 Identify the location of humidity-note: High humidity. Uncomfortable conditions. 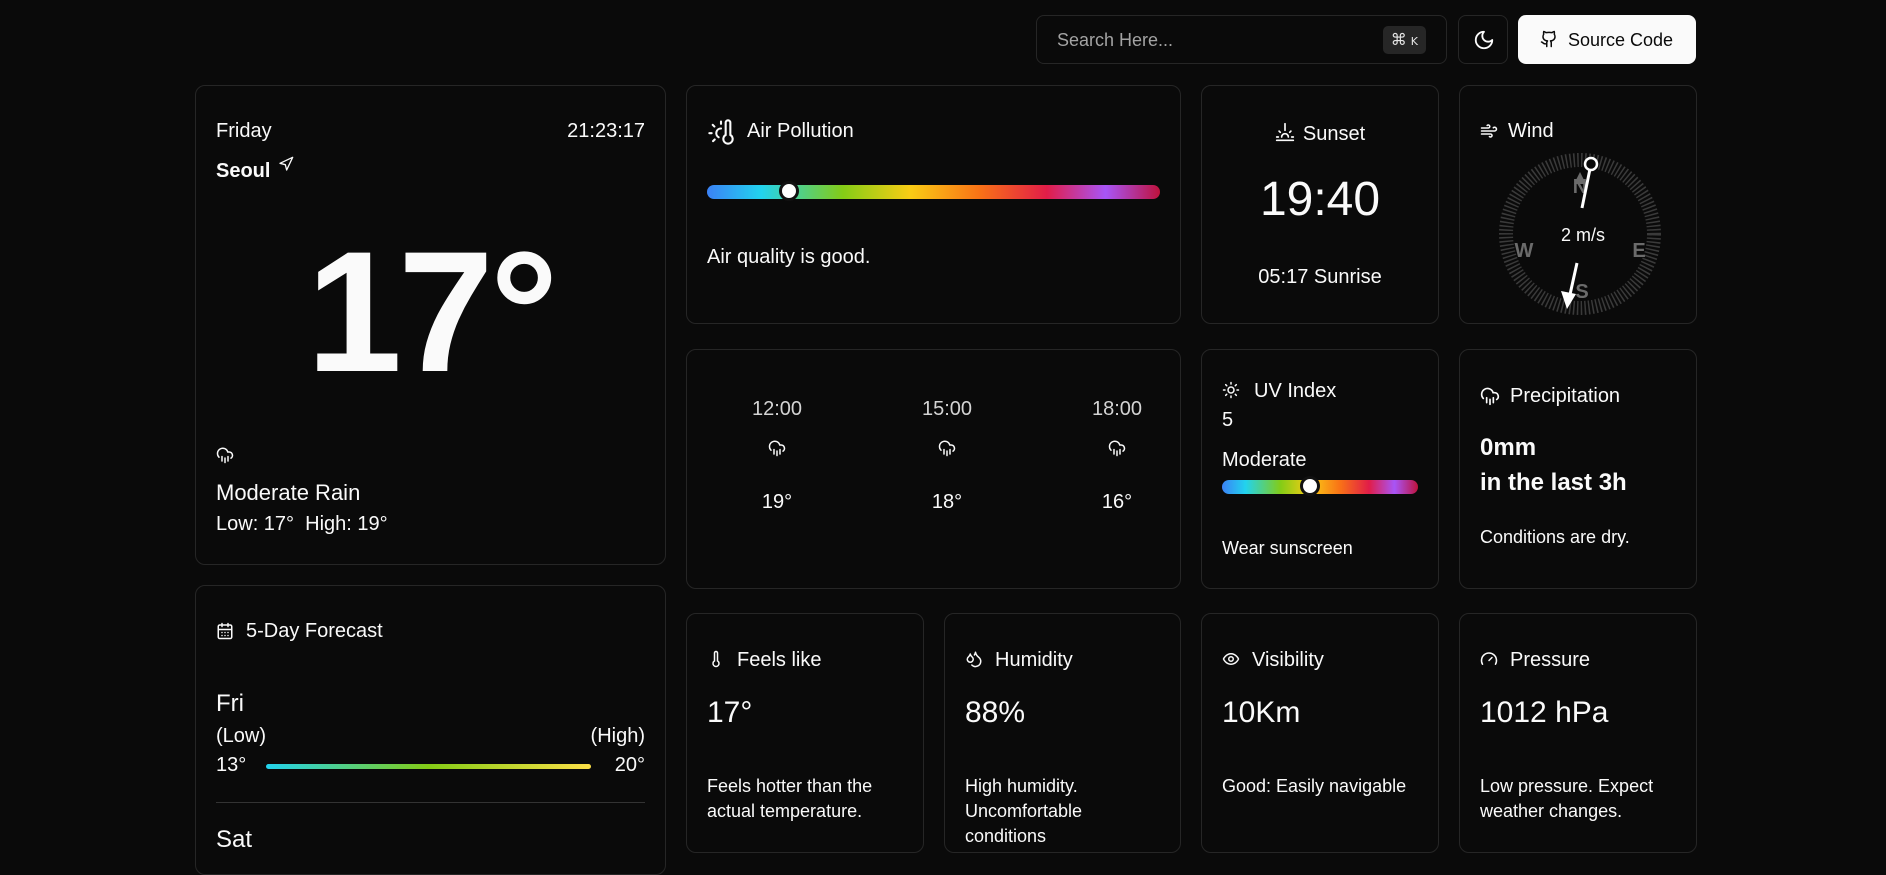
(1024, 811).